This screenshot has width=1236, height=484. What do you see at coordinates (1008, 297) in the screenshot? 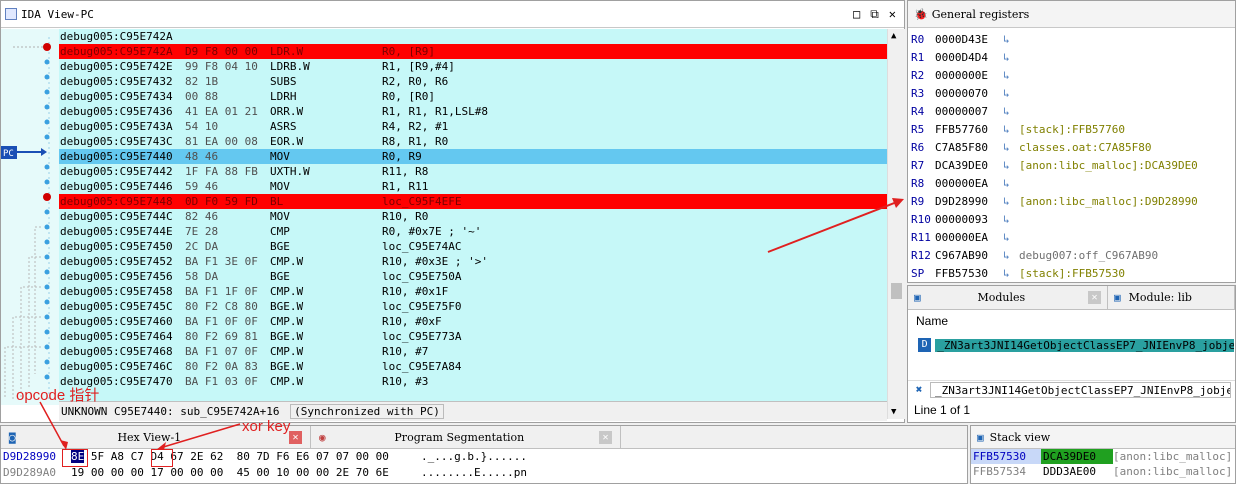
I see `tab-modules: ▣ Modules ✕` at bounding box center [1008, 297].